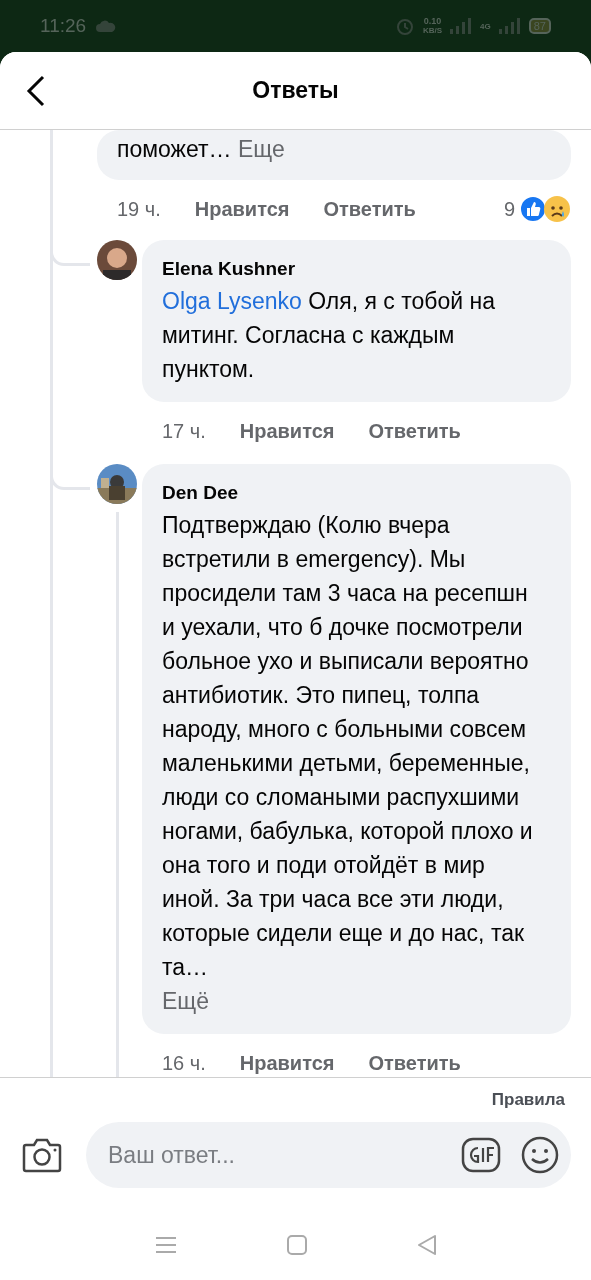 This screenshot has height=1280, width=591. Describe the element at coordinates (186, 1001) in the screenshot. I see `more-link: Ещё` at that location.